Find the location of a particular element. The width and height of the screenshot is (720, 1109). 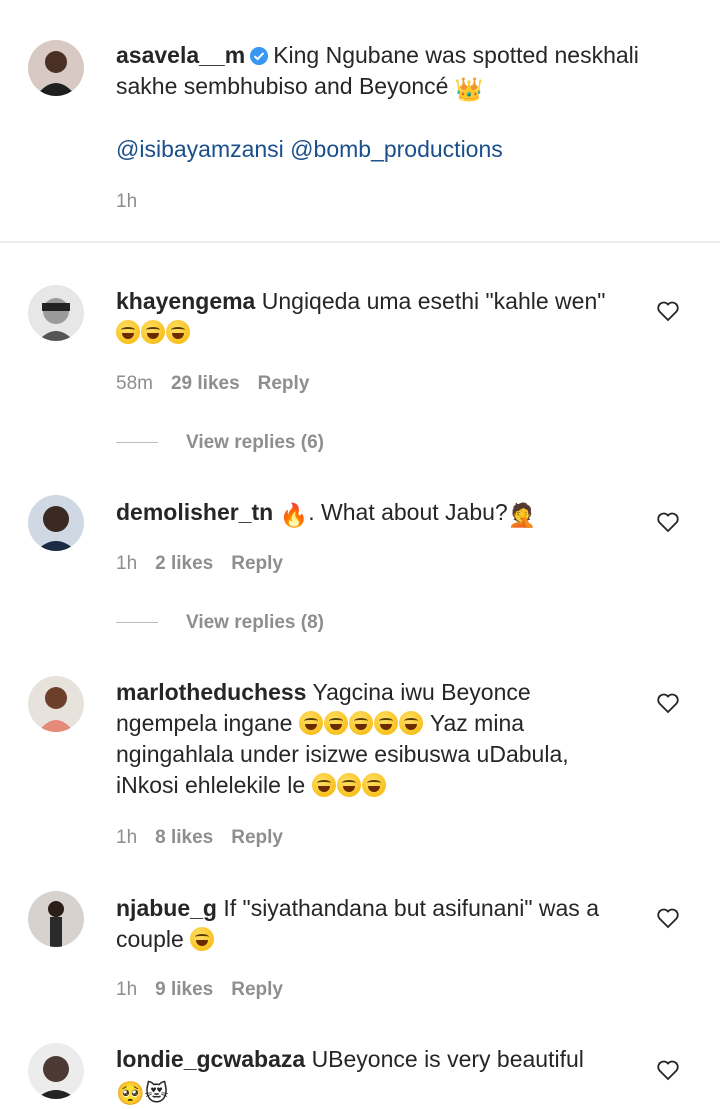

heart-eyes-cat-emoji: 😻 is located at coordinates (156, 1093).